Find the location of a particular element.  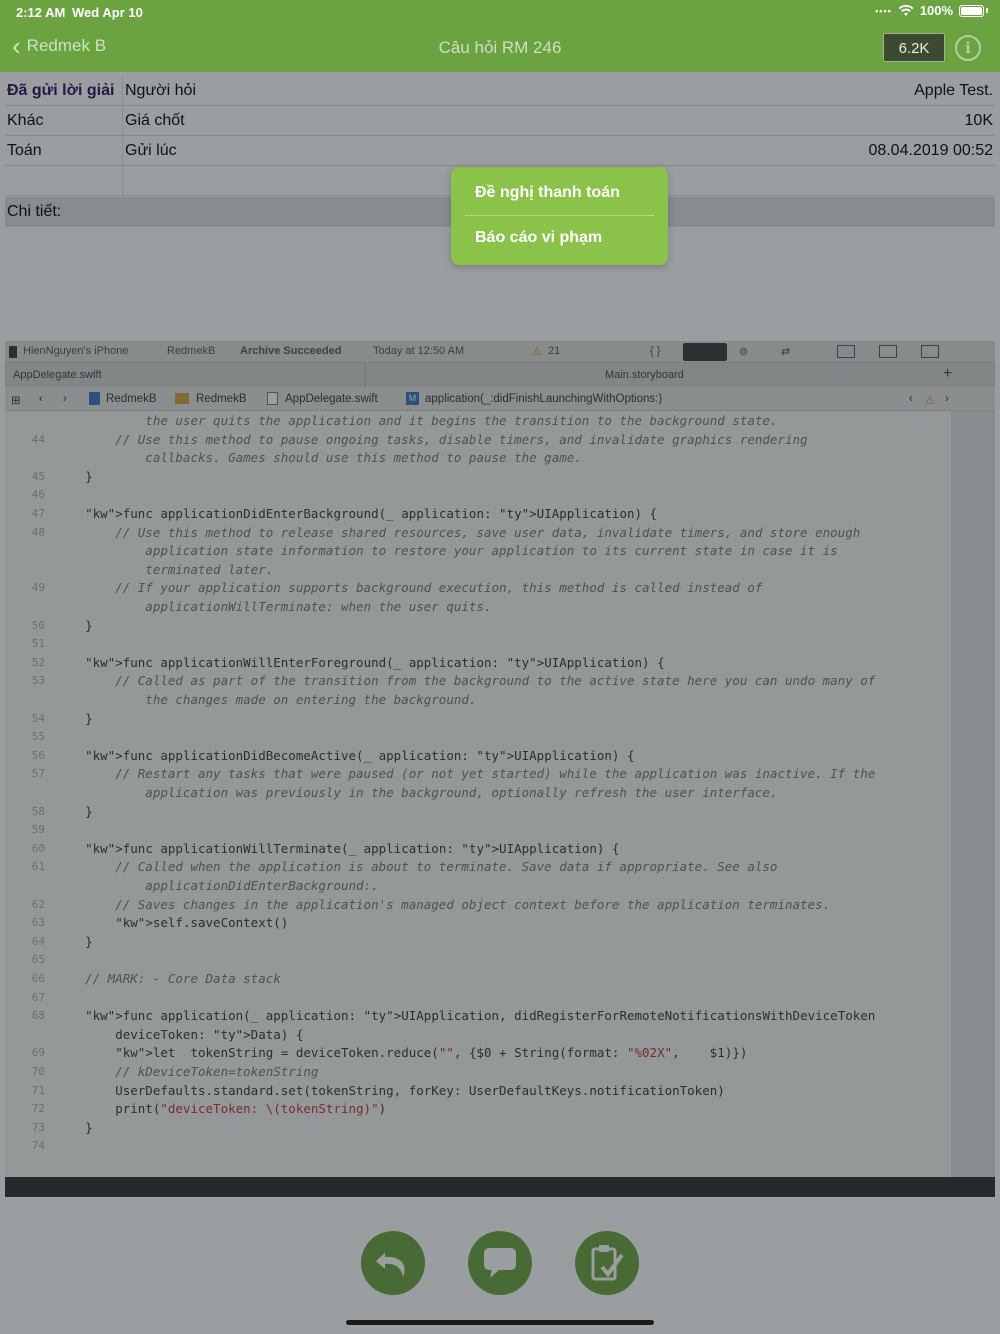

status-date: Wed Apr 10 is located at coordinates (107, 12).